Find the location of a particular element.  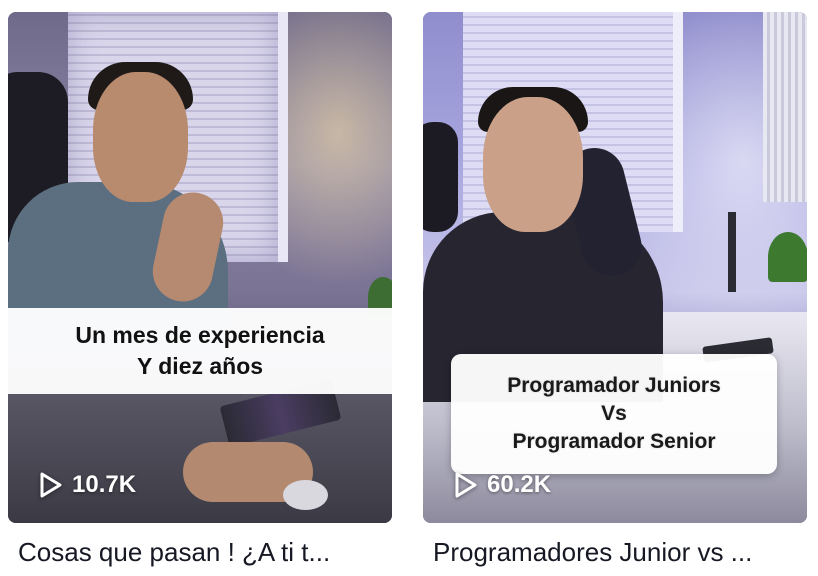

view-count: 60.2K is located at coordinates (502, 485).